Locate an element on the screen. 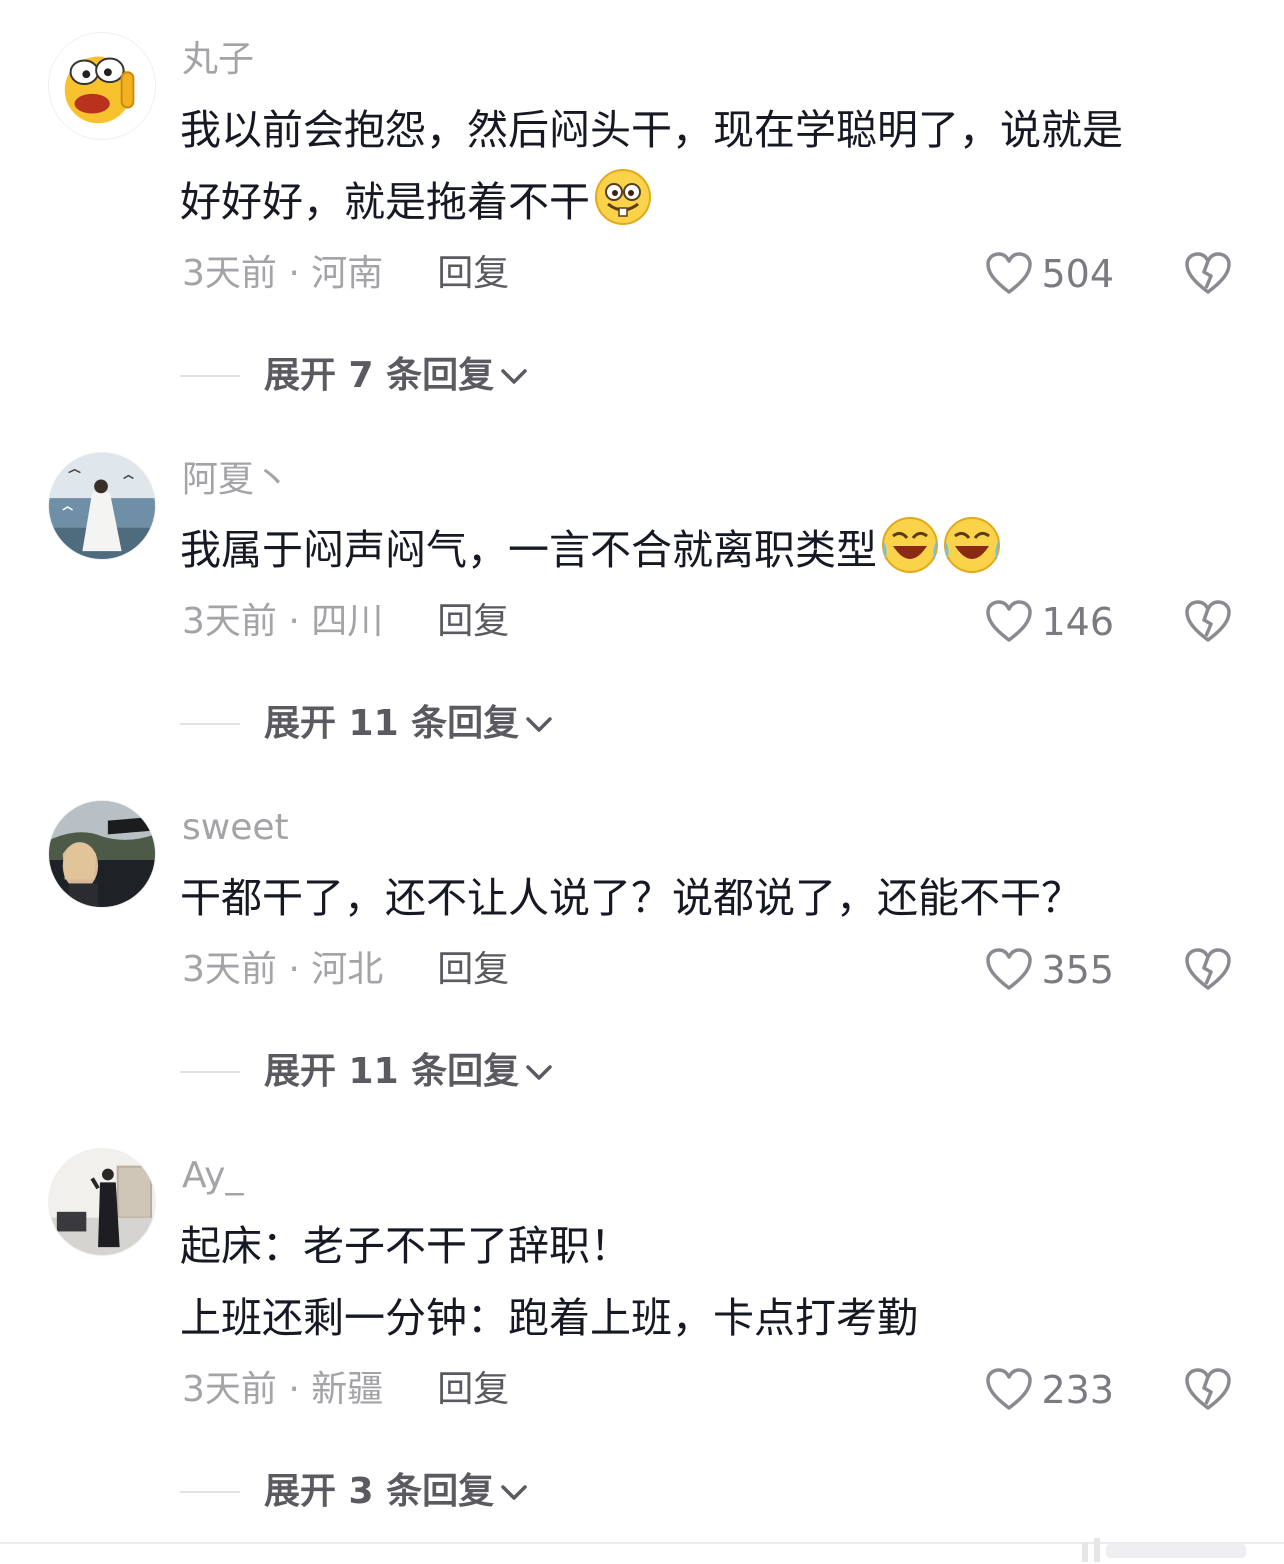 The width and height of the screenshot is (1284, 1564). seaside-photo-avatar-icon is located at coordinates (102, 506).